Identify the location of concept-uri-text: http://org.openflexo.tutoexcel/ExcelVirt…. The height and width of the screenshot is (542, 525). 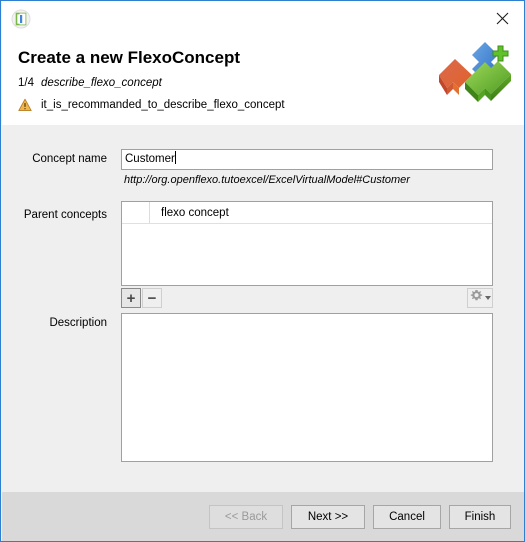
(267, 180).